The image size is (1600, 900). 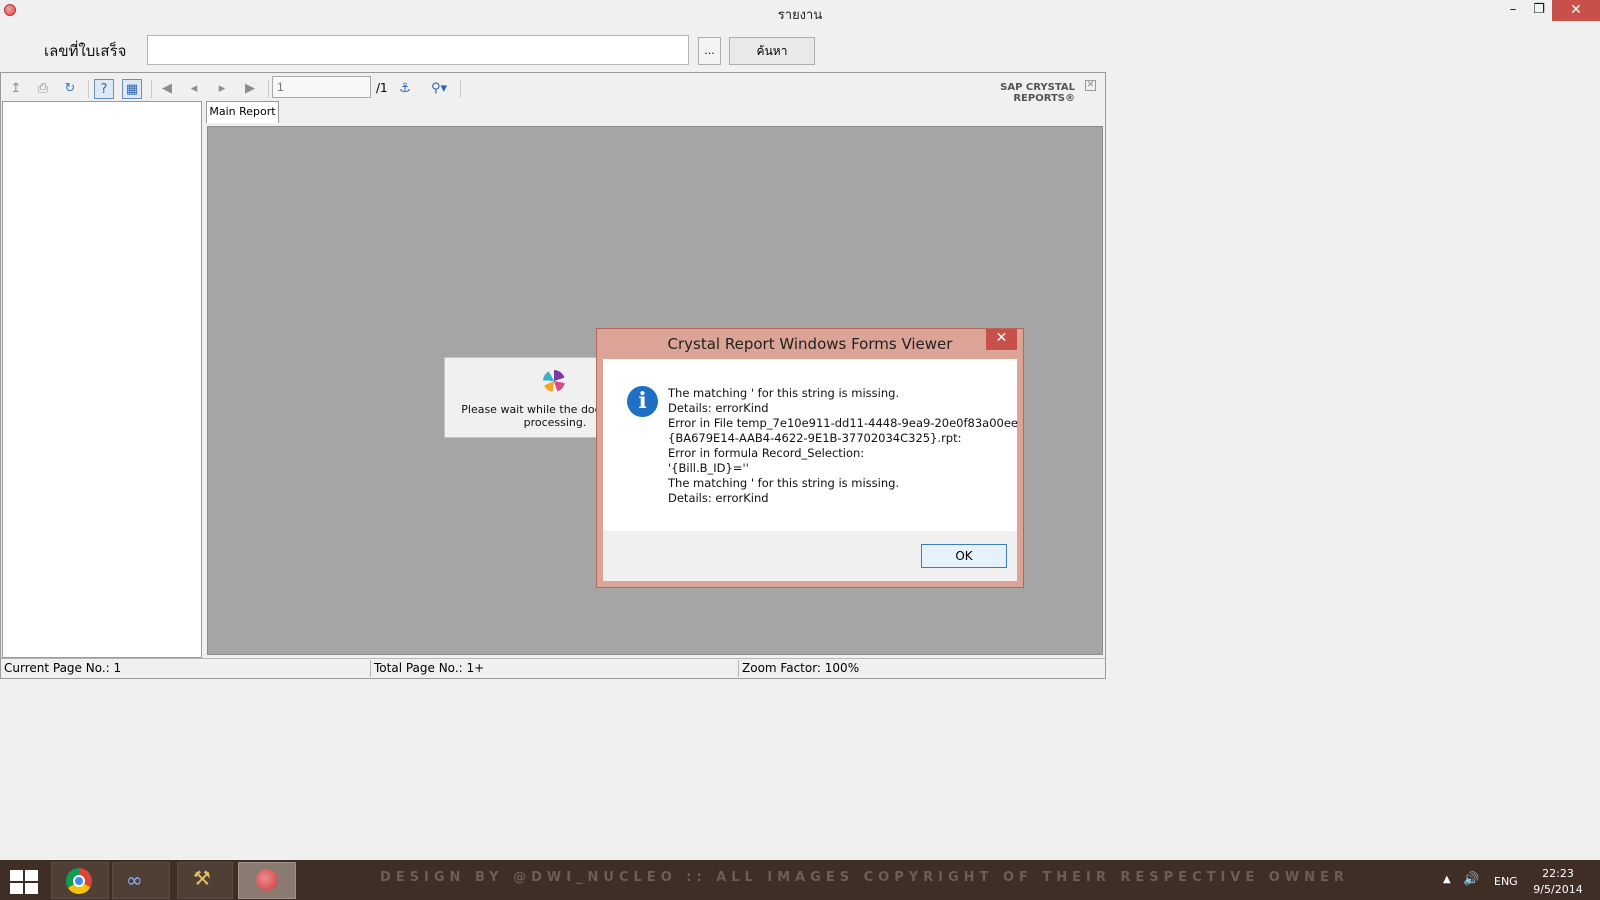 What do you see at coordinates (1447, 879) in the screenshot?
I see `tray-expand-icon: ▲` at bounding box center [1447, 879].